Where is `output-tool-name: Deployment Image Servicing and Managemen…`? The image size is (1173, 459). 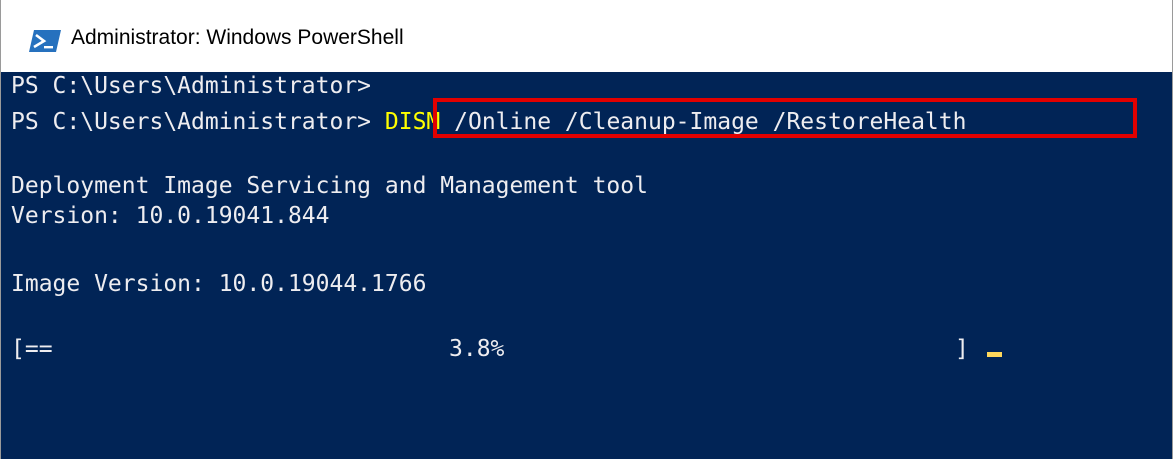
output-tool-name: Deployment Image Servicing and Managemen… is located at coordinates (329, 186).